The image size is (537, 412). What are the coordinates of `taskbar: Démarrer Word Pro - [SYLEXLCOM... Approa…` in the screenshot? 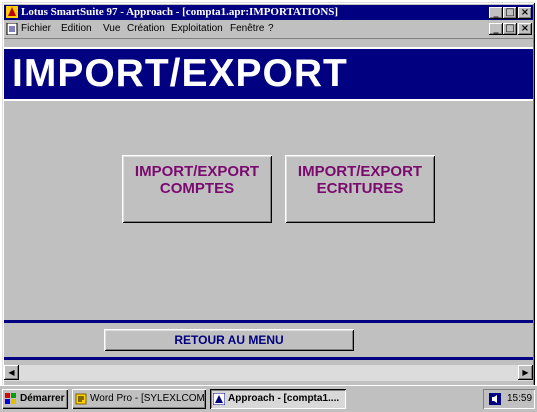 It's located at (268, 398).